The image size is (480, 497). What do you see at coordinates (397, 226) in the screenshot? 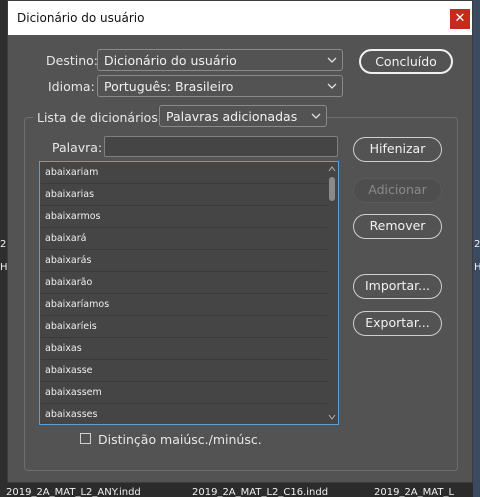
I see `remover-button: Remover` at bounding box center [397, 226].